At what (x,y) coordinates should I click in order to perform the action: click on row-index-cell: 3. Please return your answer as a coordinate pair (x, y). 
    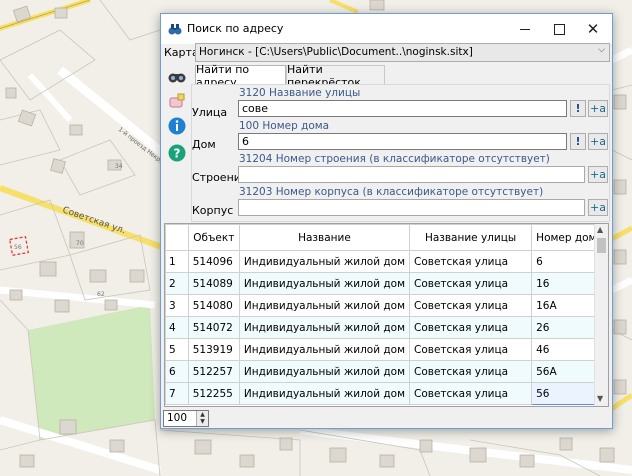
    Looking at the image, I should click on (177, 305).